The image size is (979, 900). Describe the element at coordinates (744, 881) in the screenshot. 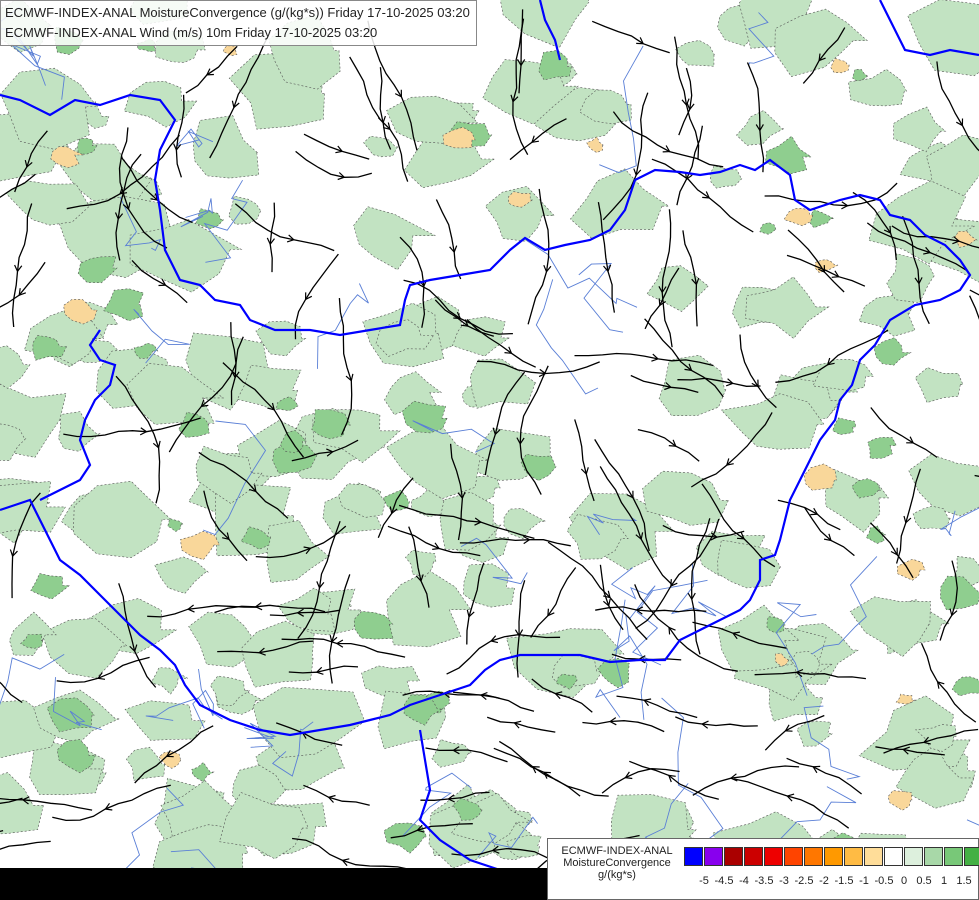

I see `legend-tick-label: -4` at that location.